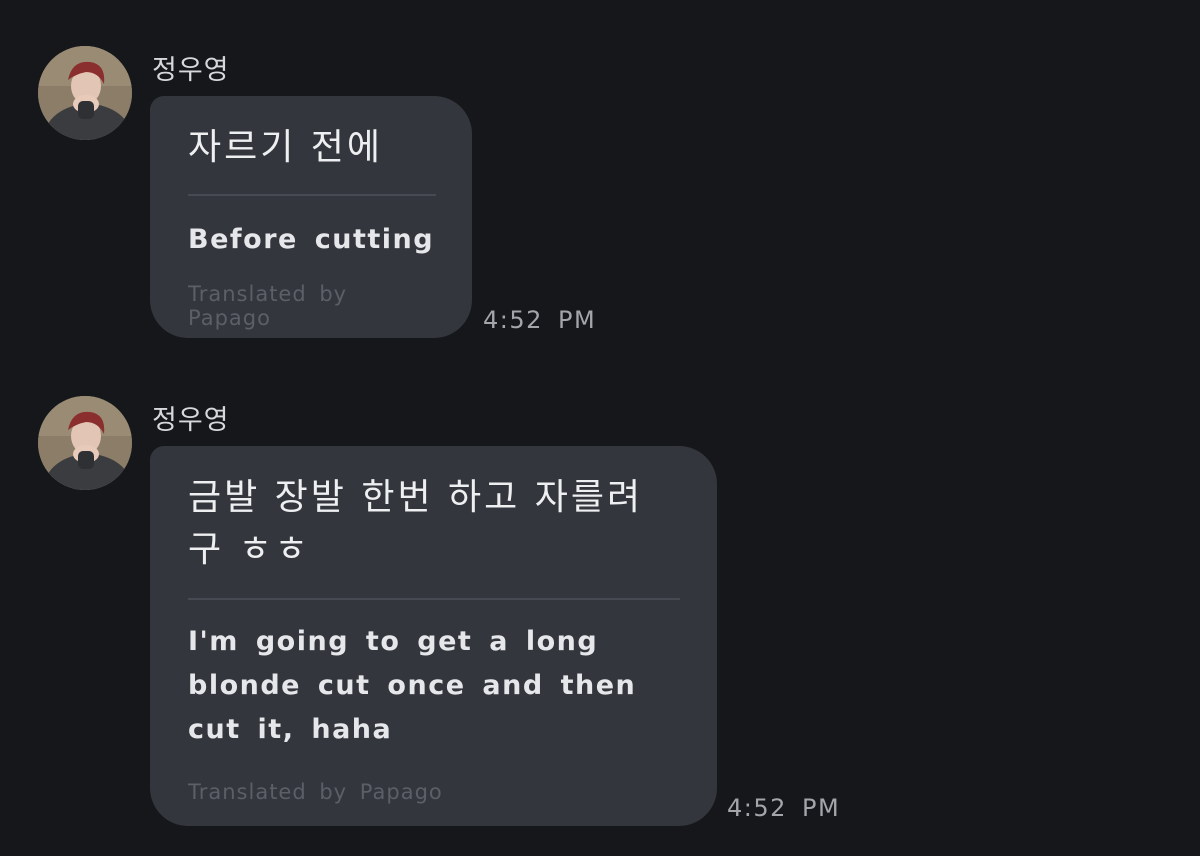 This screenshot has height=856, width=1200. Describe the element at coordinates (434, 599) in the screenshot. I see `translation-divider` at that location.